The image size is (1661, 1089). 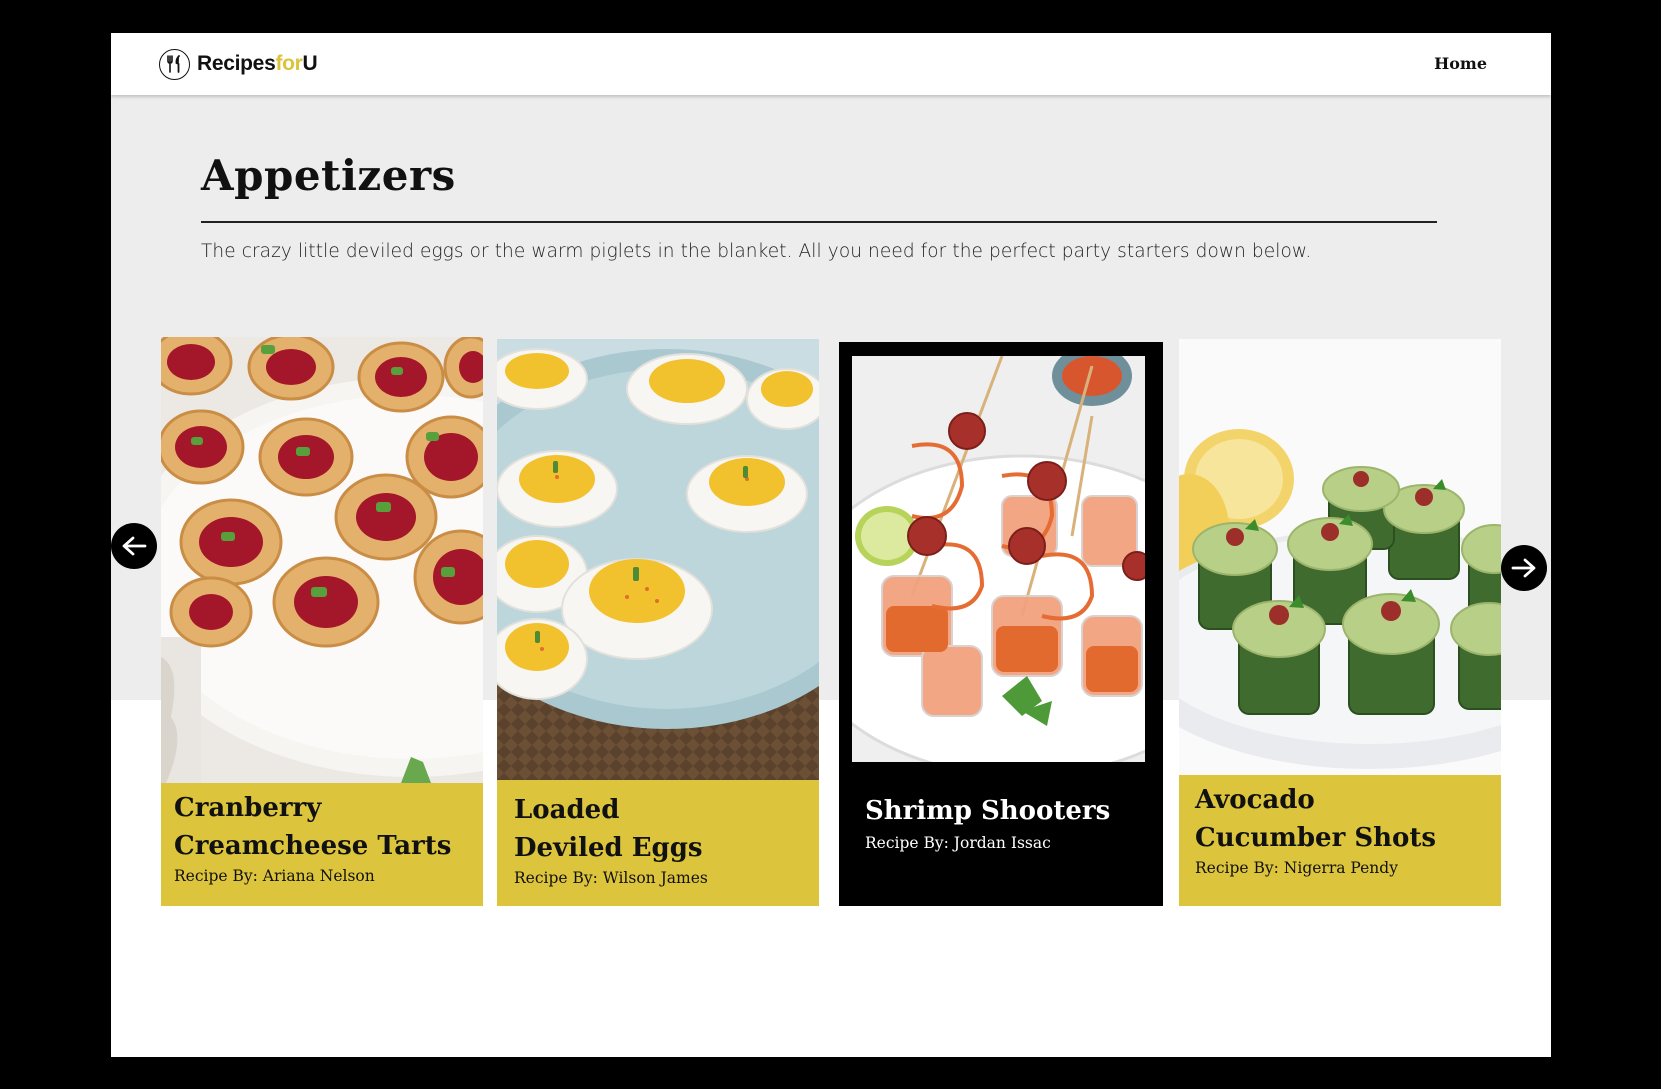 I want to click on top-navbar: RecipesforU Home, so click(x=831, y=64).